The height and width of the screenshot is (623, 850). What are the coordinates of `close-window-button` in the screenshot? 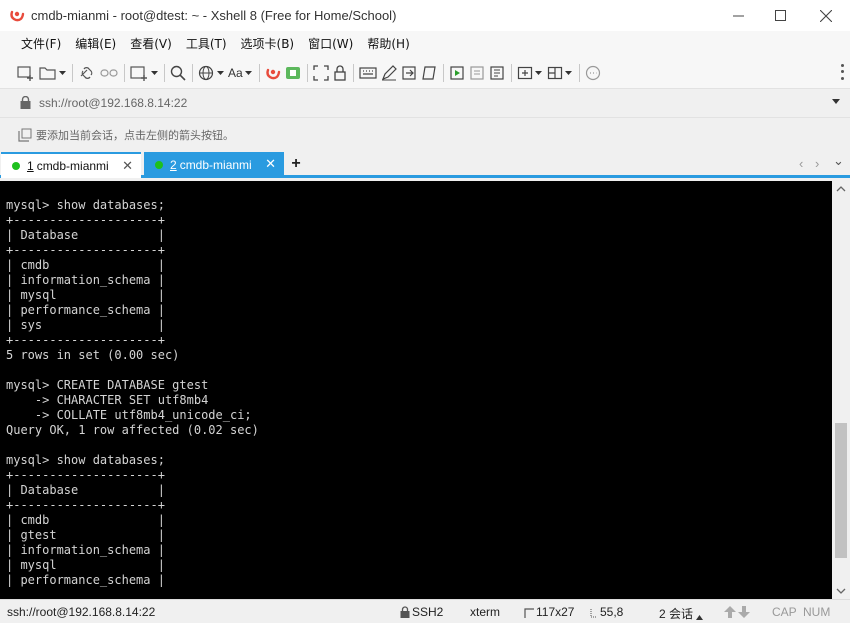 It's located at (826, 15).